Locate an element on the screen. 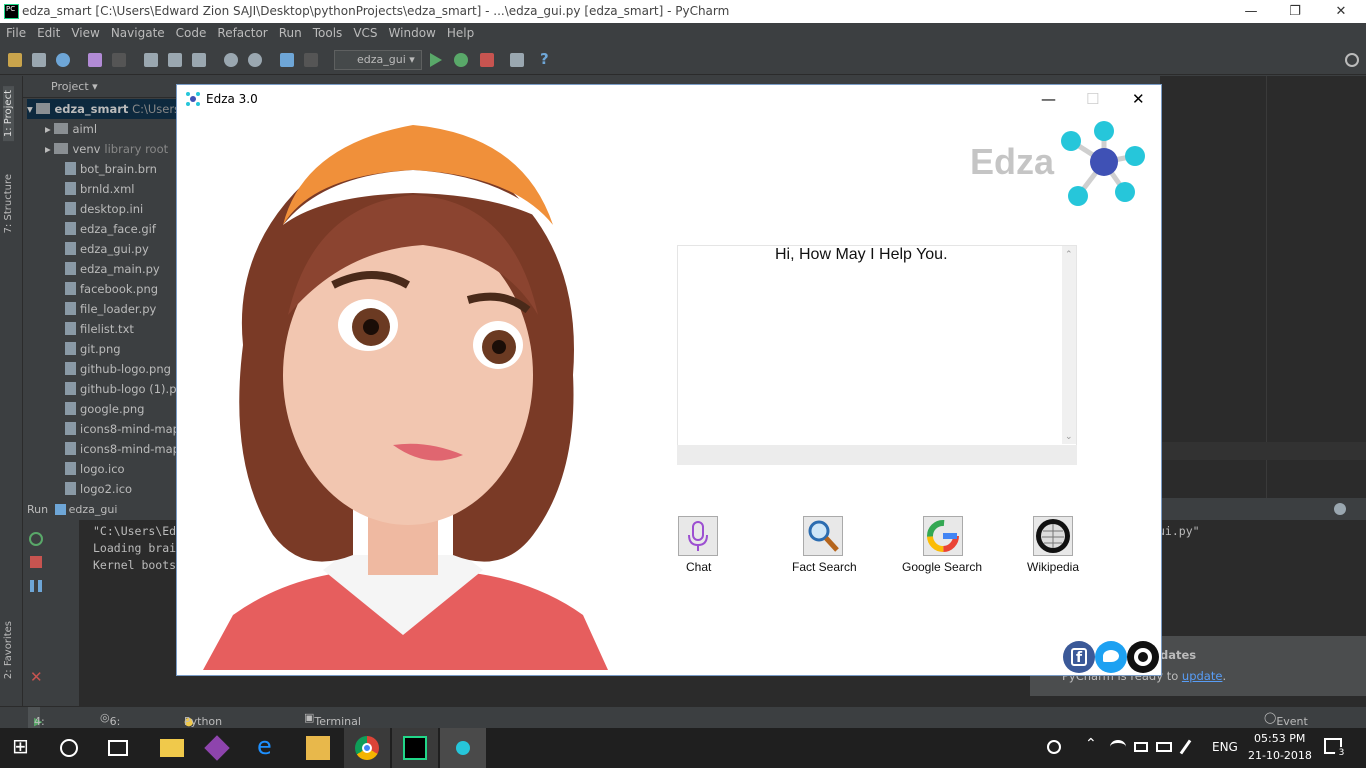 The image size is (1366, 768). clock-time: 05:53 PM is located at coordinates (1279, 738).